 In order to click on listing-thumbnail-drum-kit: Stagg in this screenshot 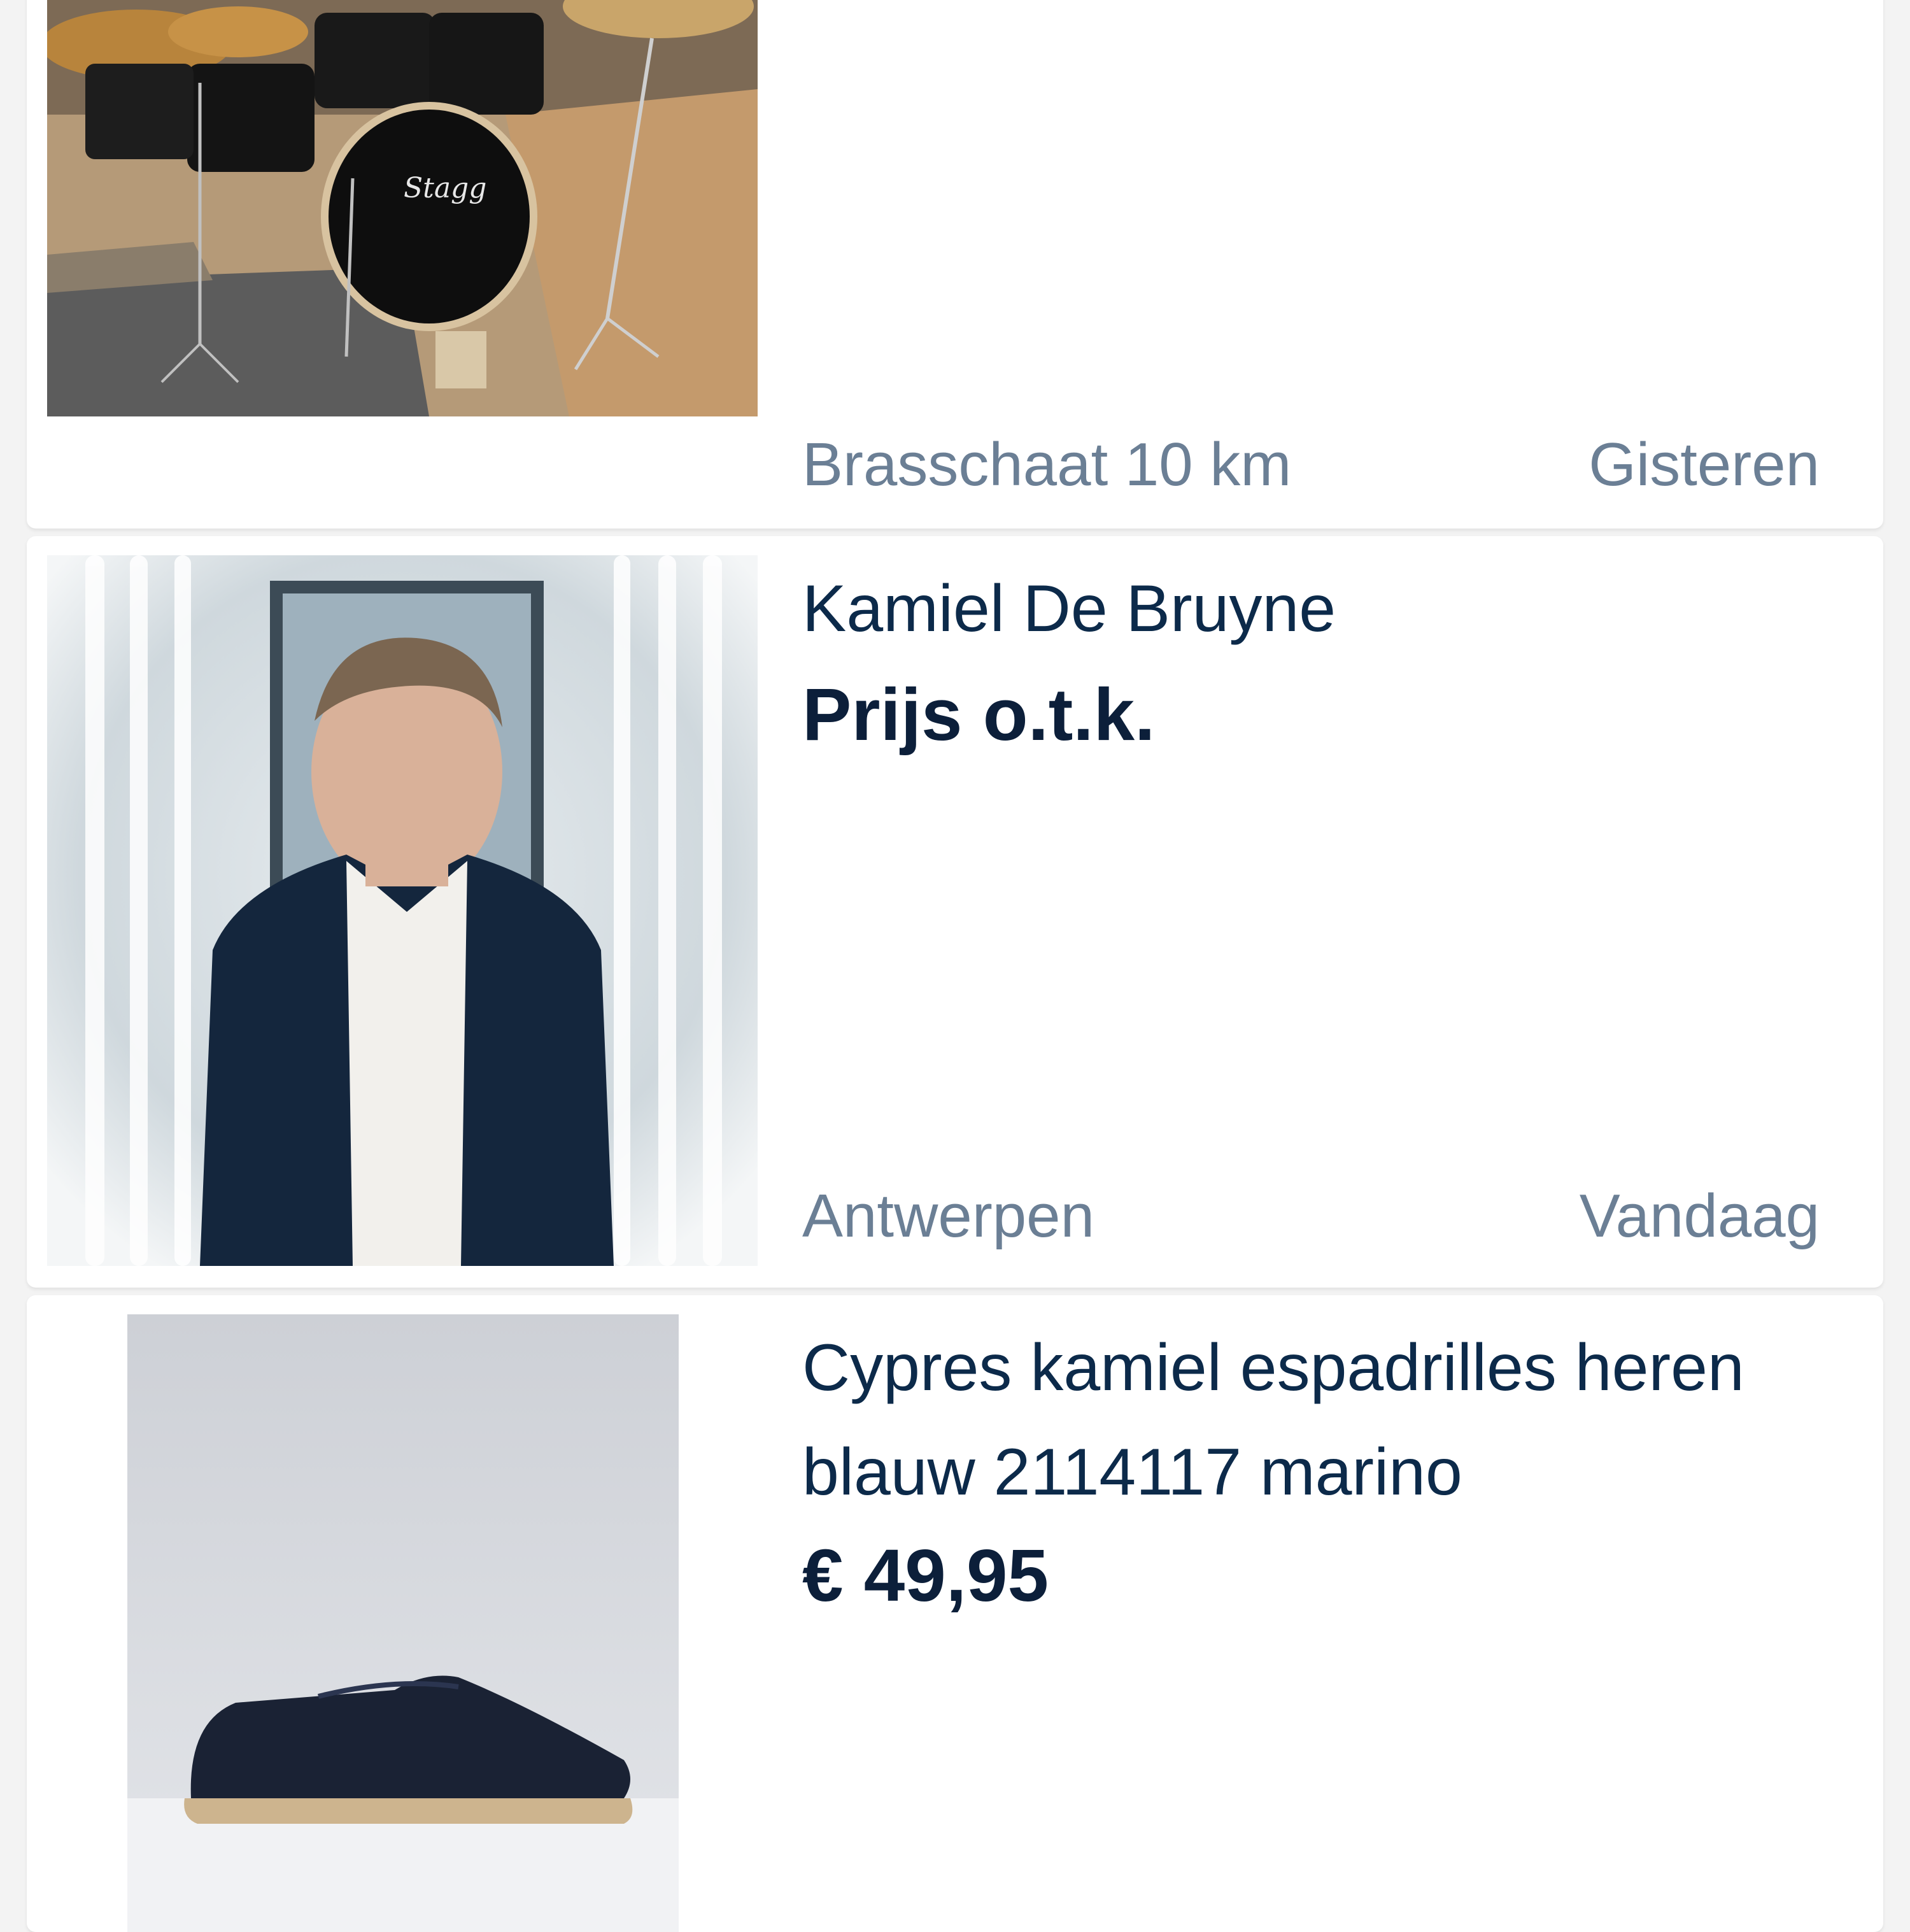, I will do `click(403, 208)`.